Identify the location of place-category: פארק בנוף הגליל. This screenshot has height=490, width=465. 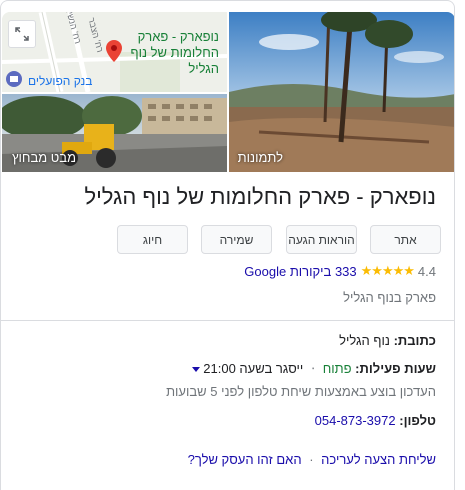
(389, 297).